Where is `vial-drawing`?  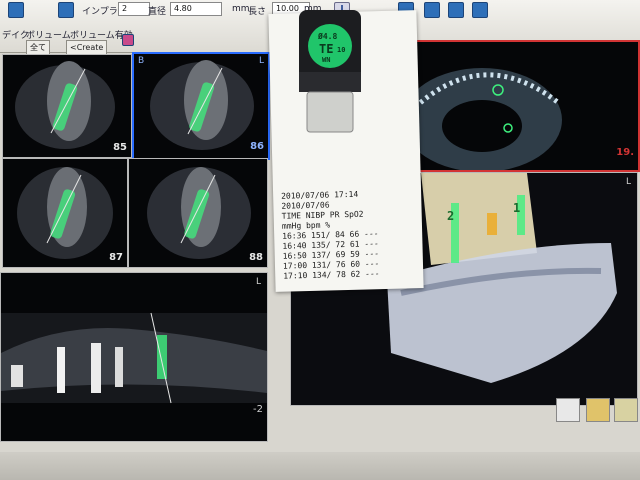 vial-drawing is located at coordinates (330, 71).